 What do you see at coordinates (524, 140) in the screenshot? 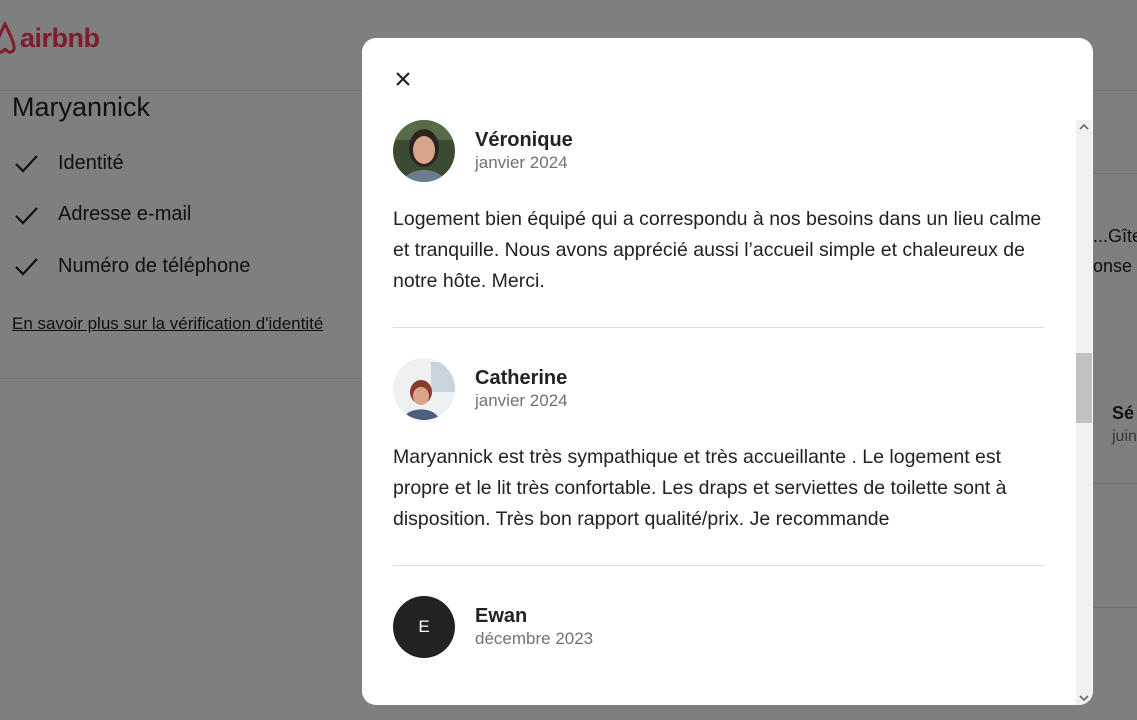
I see `reviewer-name: Véronique` at bounding box center [524, 140].